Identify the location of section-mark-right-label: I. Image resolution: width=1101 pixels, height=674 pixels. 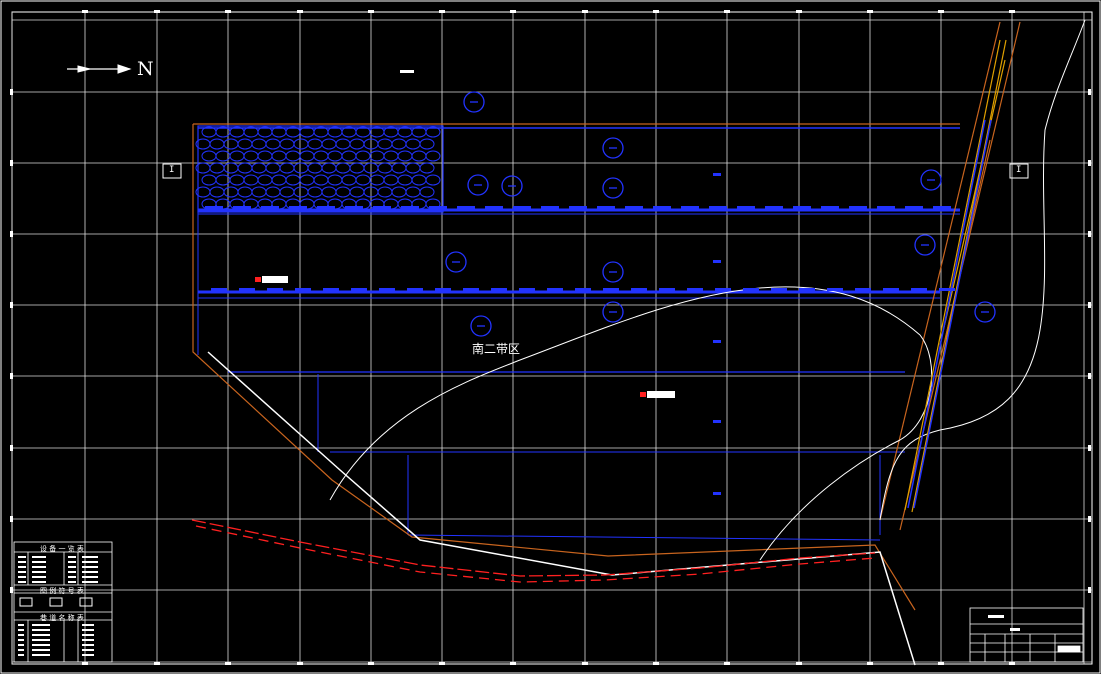
(1019, 170).